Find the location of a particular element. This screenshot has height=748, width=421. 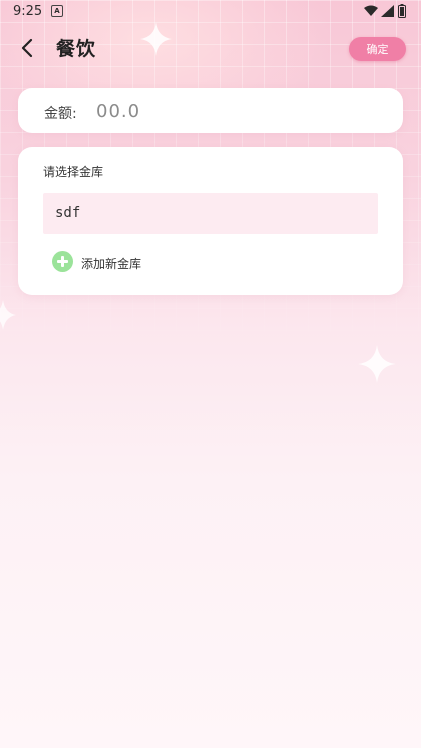

status-time: 9:25 is located at coordinates (28, 11).